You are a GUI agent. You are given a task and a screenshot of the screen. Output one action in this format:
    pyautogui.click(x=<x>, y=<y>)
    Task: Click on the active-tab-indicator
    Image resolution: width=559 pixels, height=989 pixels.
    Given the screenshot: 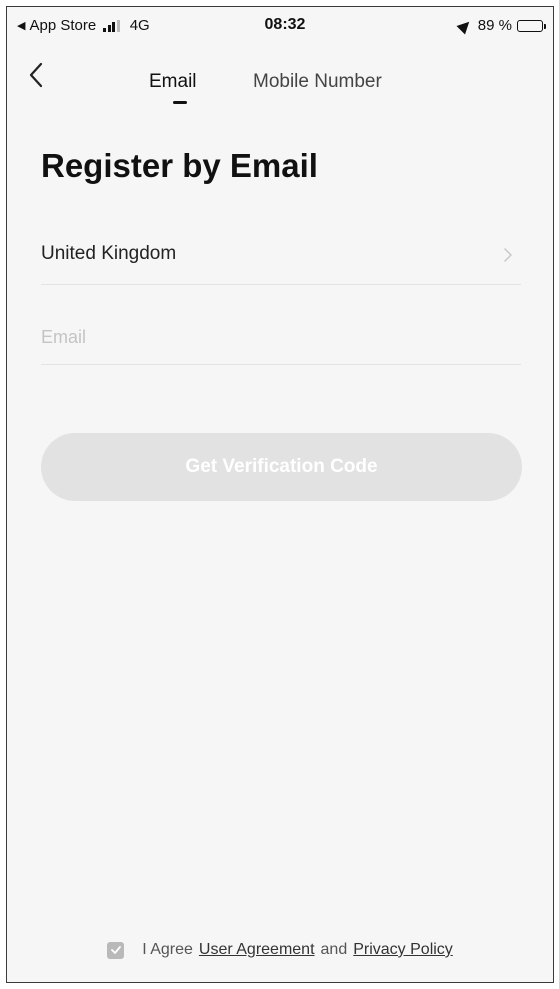 What is the action you would take?
    pyautogui.click(x=180, y=102)
    